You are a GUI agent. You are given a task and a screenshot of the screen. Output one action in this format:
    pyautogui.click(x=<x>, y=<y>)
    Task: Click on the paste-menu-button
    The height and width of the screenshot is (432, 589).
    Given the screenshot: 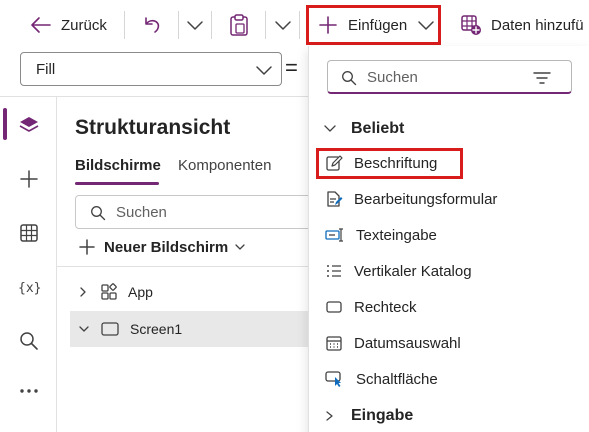 What is the action you would take?
    pyautogui.click(x=283, y=25)
    